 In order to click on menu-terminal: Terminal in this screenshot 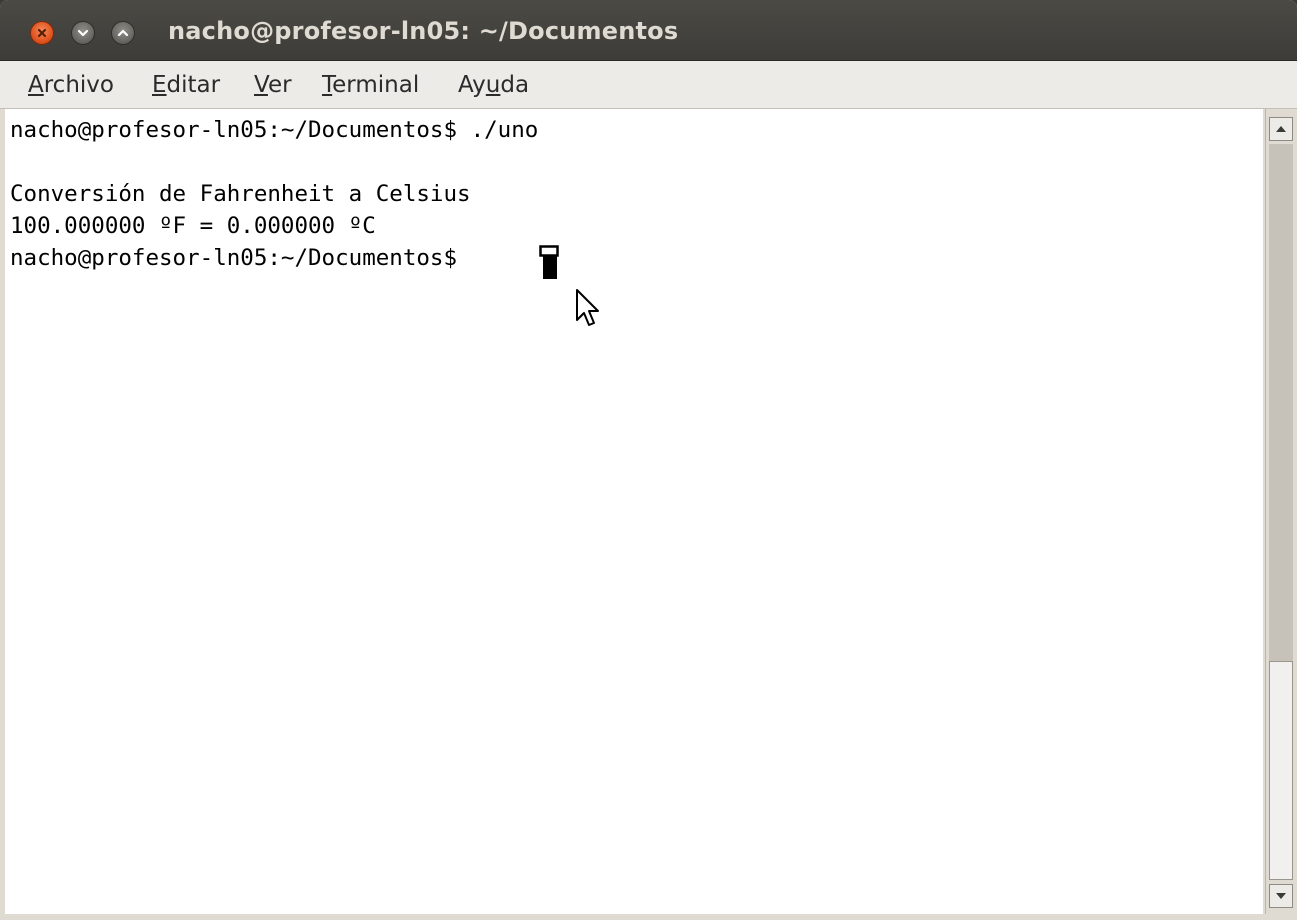, I will do `click(370, 85)`.